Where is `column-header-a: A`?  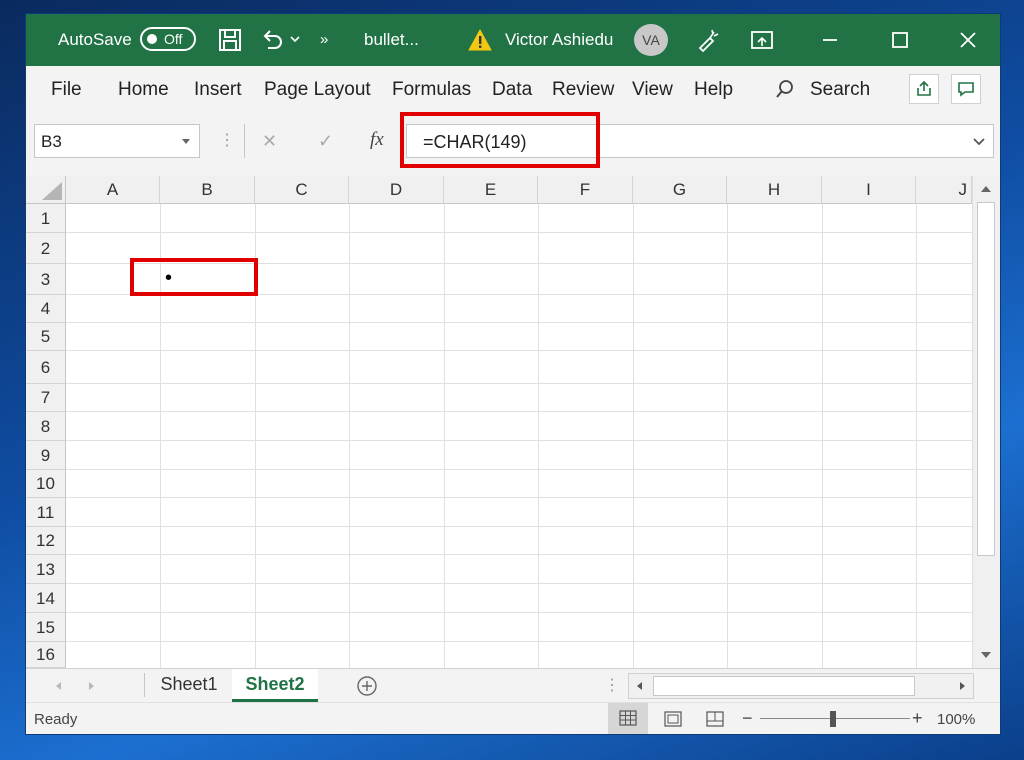 column-header-a: A is located at coordinates (113, 190).